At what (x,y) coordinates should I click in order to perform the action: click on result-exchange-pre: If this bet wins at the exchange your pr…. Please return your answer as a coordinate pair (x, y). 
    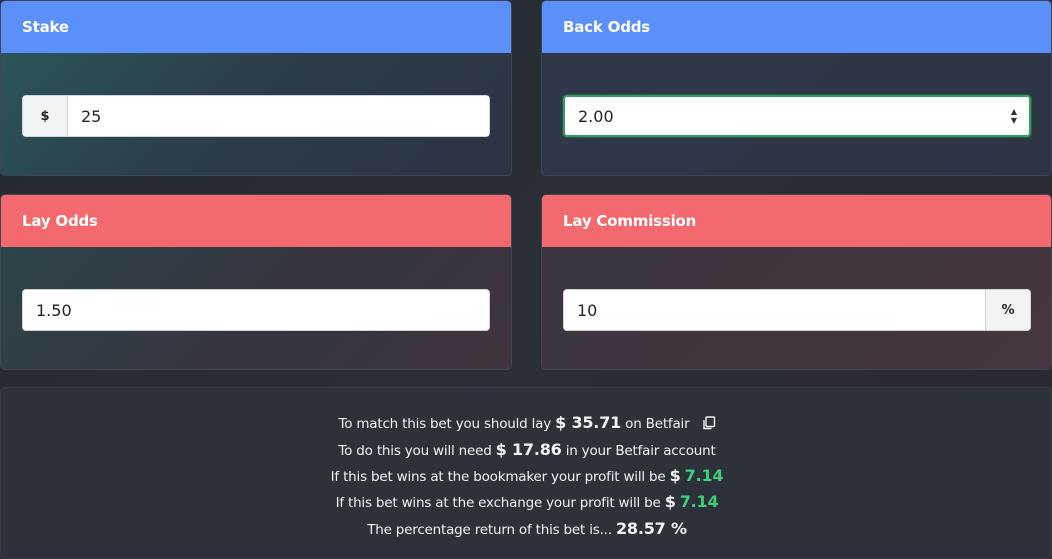
    Looking at the image, I should click on (498, 503).